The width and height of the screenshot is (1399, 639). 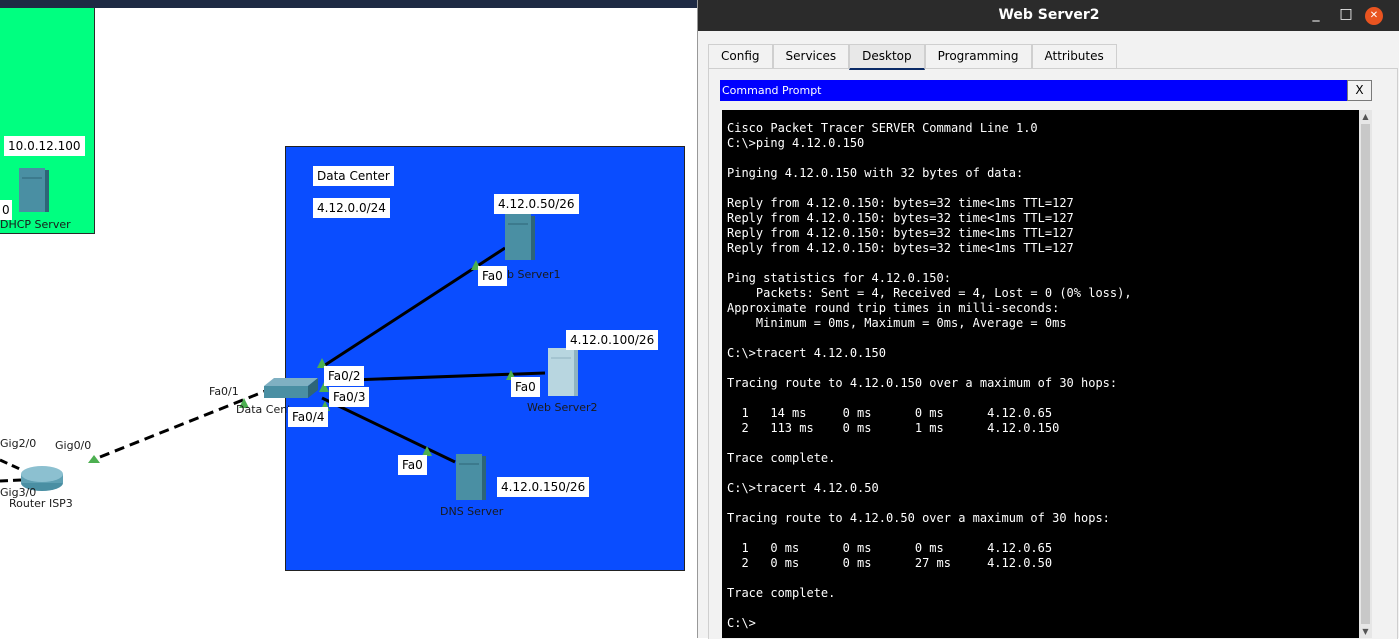 What do you see at coordinates (388, 430) in the screenshot?
I see `link-sw-dns` at bounding box center [388, 430].